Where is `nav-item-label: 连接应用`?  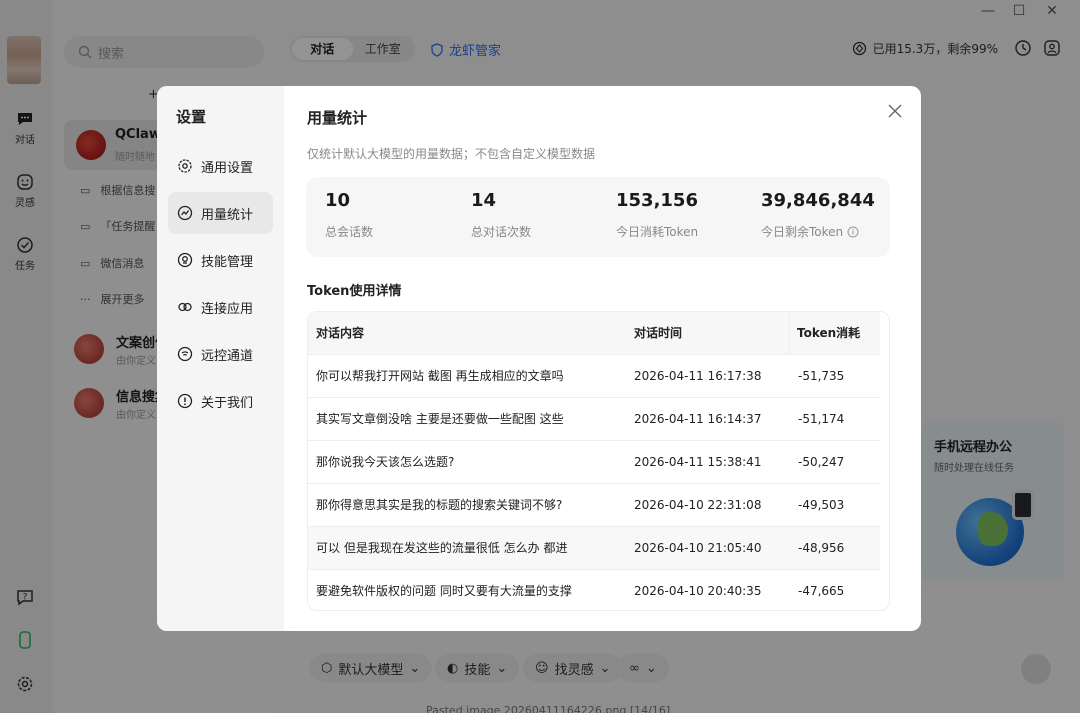
nav-item-label: 连接应用 is located at coordinates (227, 309).